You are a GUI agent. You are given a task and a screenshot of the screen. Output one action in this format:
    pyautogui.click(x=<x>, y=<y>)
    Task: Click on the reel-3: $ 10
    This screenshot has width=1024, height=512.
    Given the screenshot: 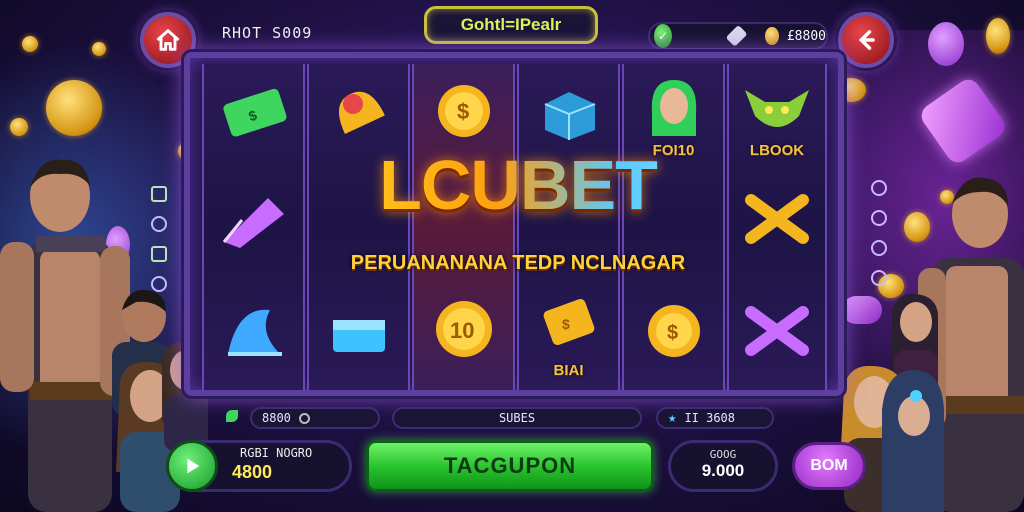 What is the action you would take?
    pyautogui.click(x=463, y=227)
    